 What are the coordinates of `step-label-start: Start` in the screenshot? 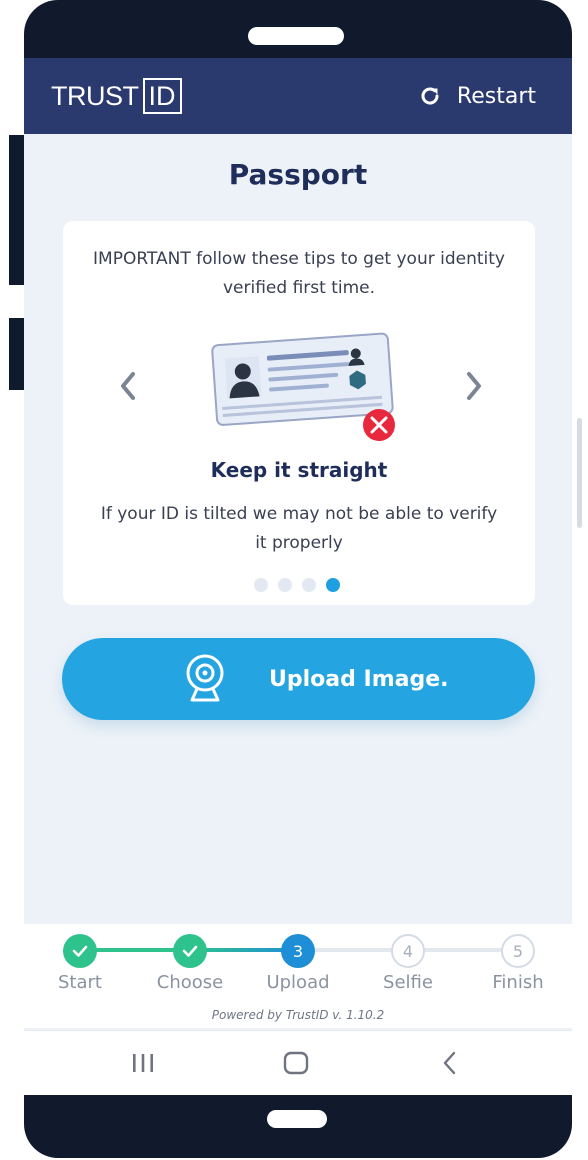 It's located at (80, 982).